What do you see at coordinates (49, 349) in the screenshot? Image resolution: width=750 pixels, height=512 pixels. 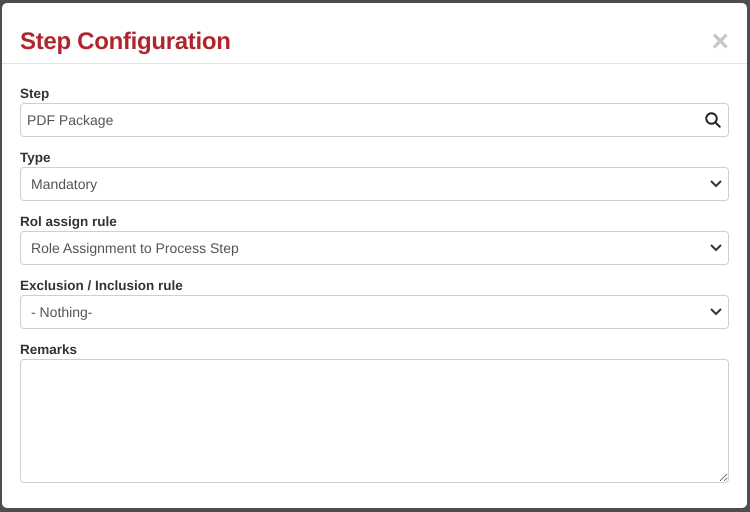 I see `field-label: Remarks` at bounding box center [49, 349].